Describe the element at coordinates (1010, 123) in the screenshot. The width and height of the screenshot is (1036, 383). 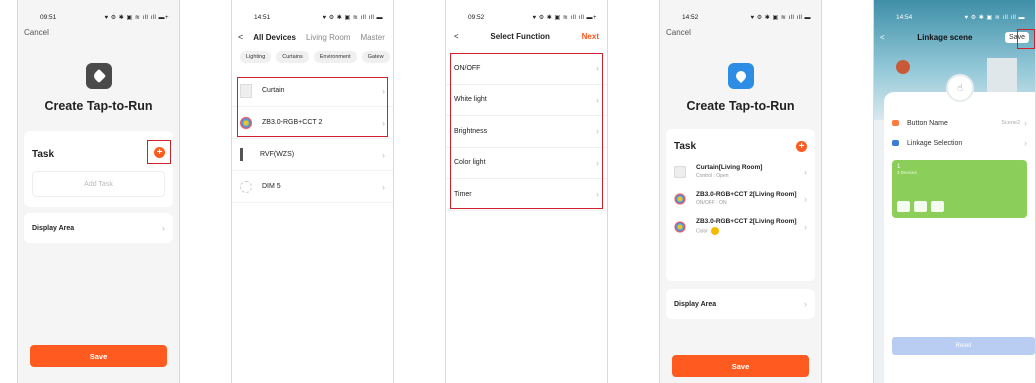
I see `button-name-value: Scene2` at that location.